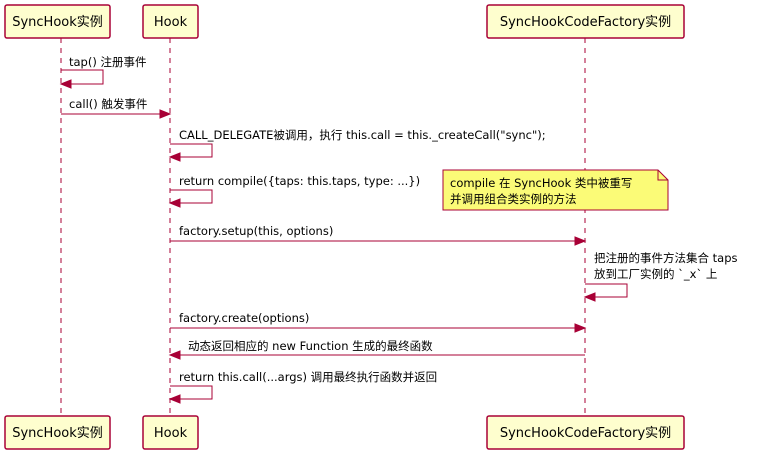 The image size is (764, 459). What do you see at coordinates (302, 387) in the screenshot?
I see `message-return-call: return this.call(...args) 调用最终执行函数并返回` at bounding box center [302, 387].